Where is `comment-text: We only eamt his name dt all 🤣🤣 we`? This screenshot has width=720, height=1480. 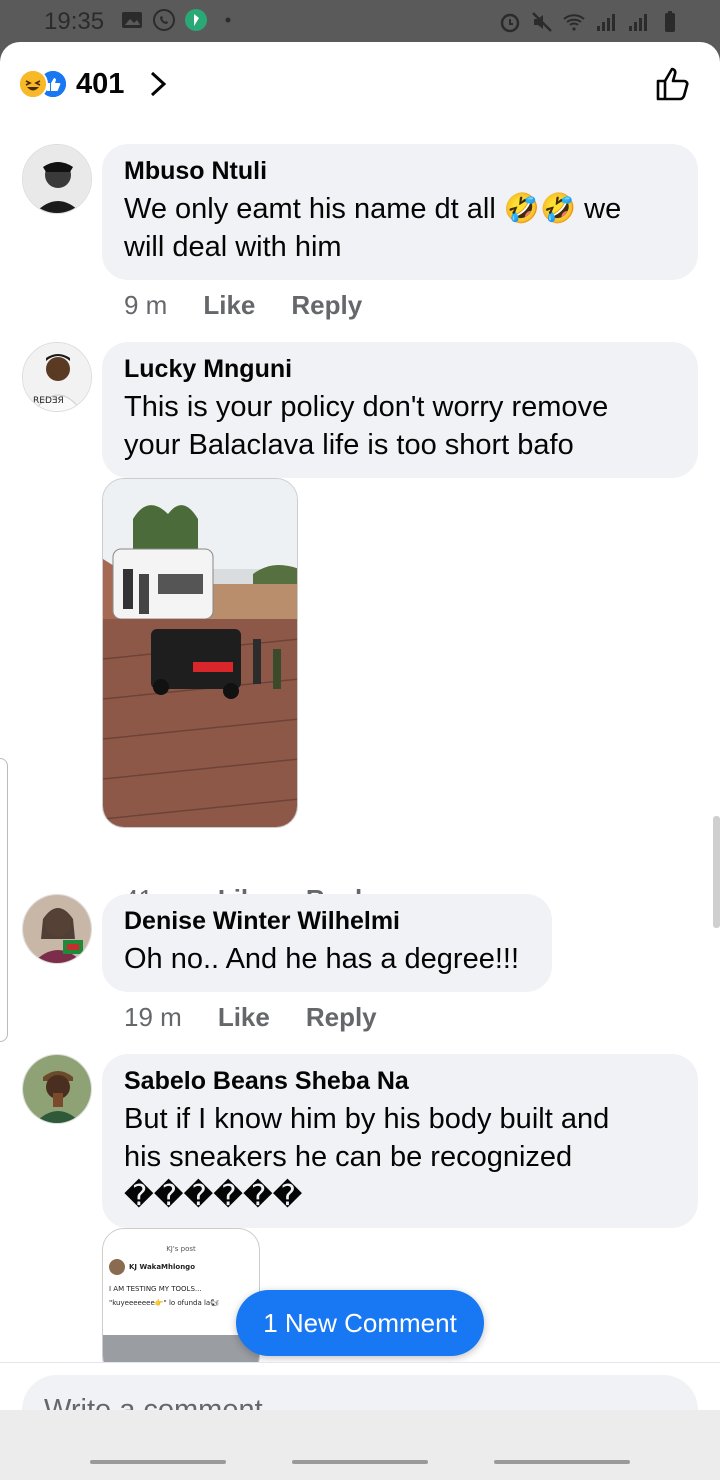
comment-text: We only eamt his name dt all 🤣🤣 we is located at coordinates (373, 209).